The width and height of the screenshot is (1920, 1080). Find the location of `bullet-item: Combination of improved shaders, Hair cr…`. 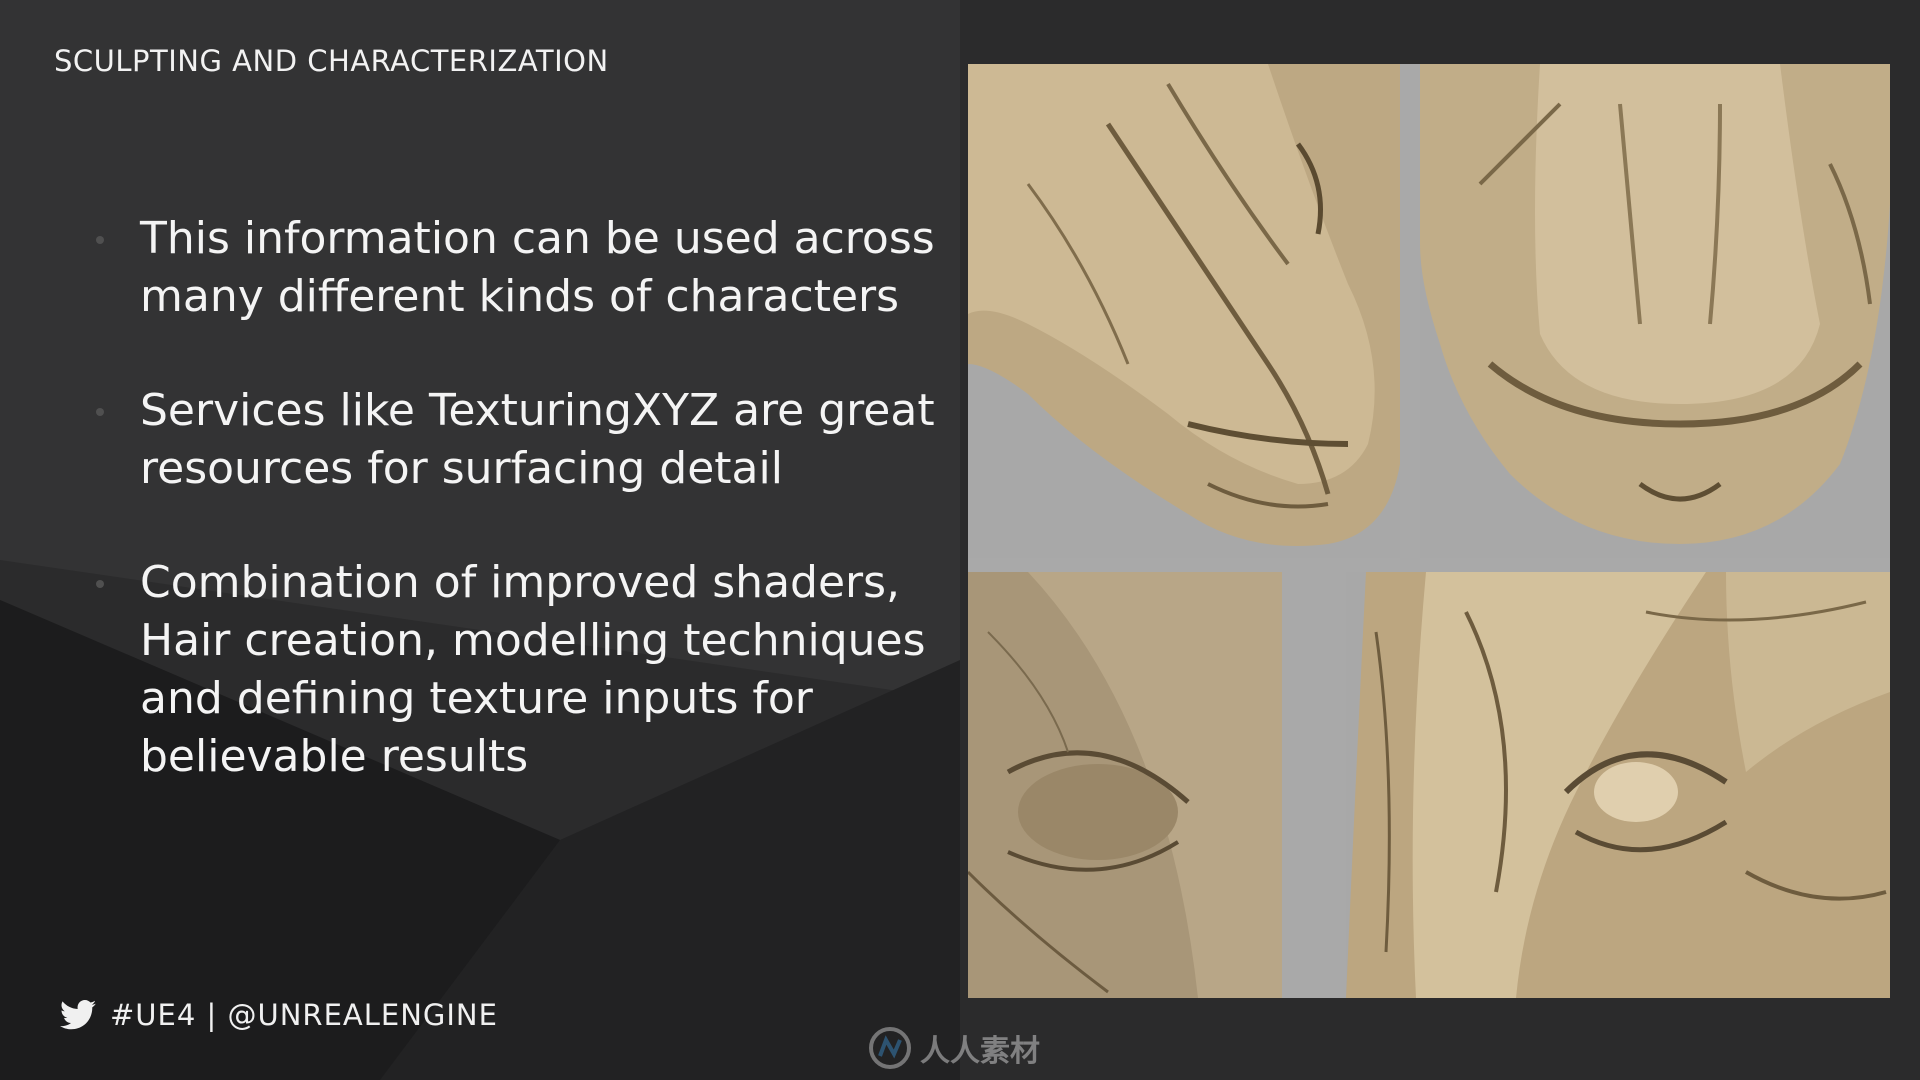

bullet-item: Combination of improved shaders, Hair cr… is located at coordinates (525, 670).